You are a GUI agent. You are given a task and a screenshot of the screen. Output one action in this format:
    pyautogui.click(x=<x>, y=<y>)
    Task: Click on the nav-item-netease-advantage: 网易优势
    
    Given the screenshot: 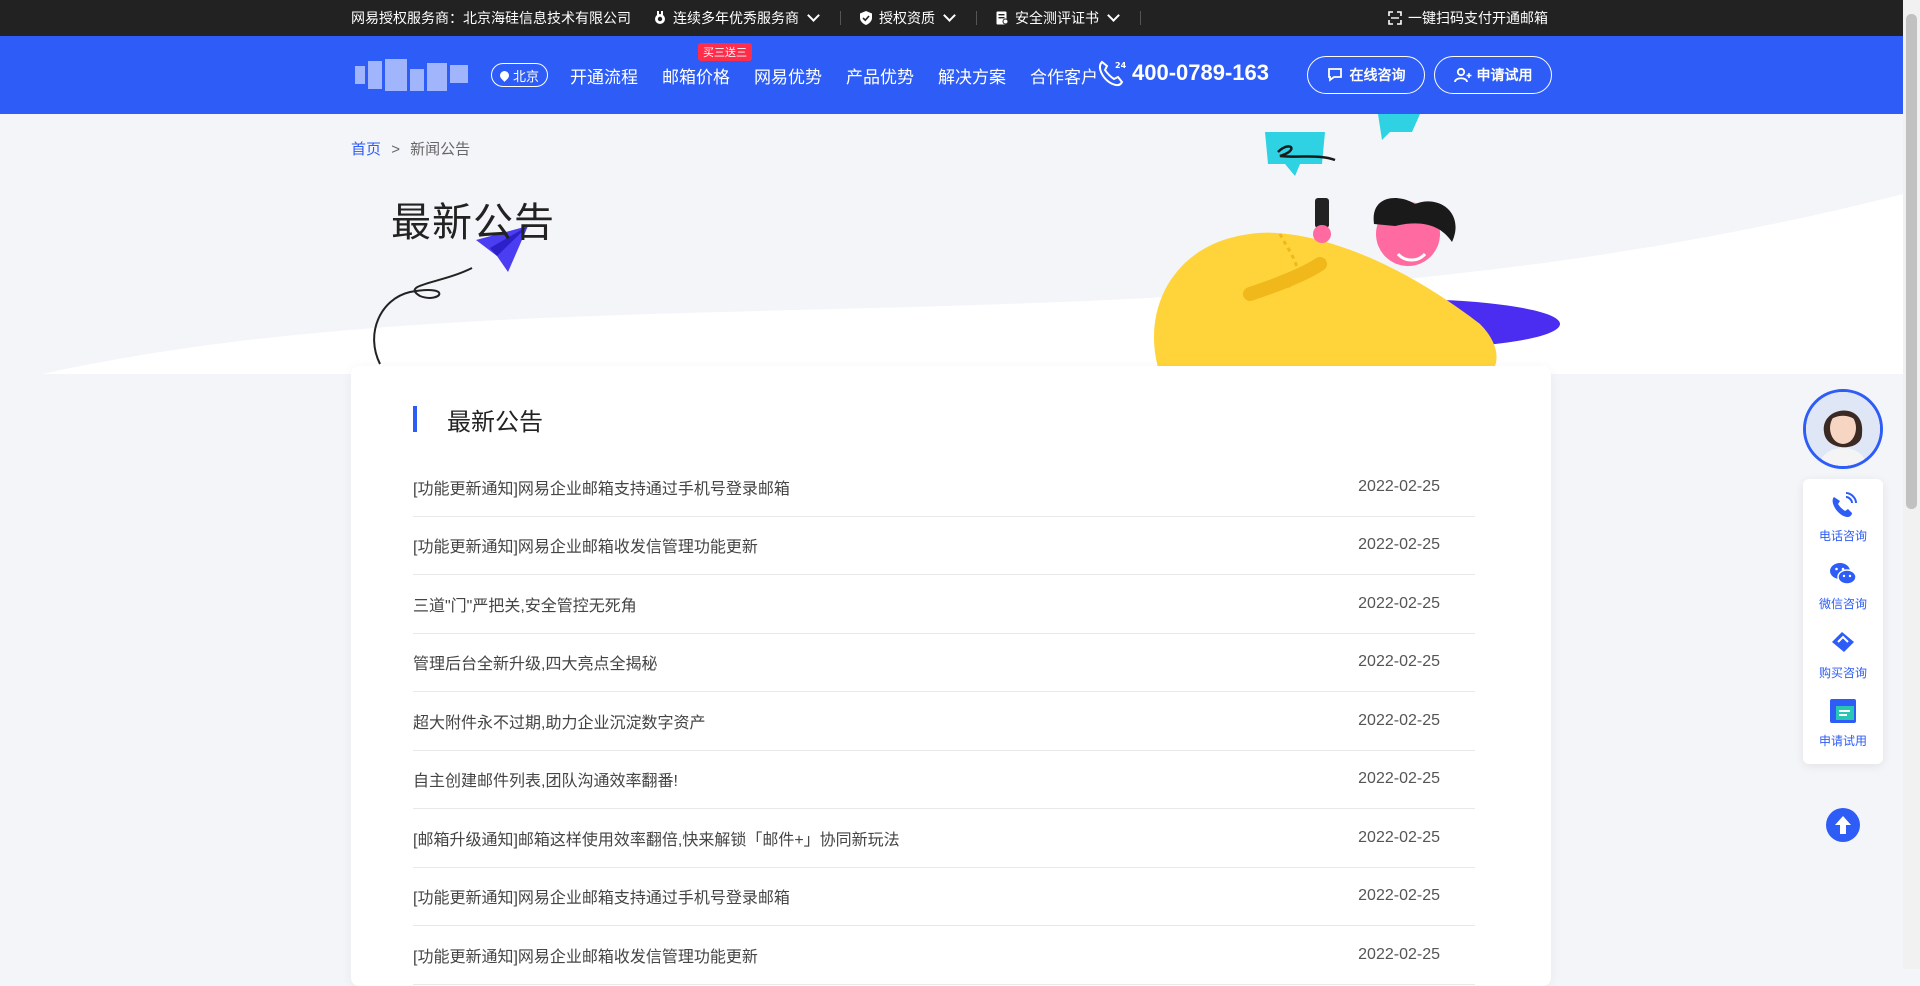 What is the action you would take?
    pyautogui.click(x=788, y=75)
    